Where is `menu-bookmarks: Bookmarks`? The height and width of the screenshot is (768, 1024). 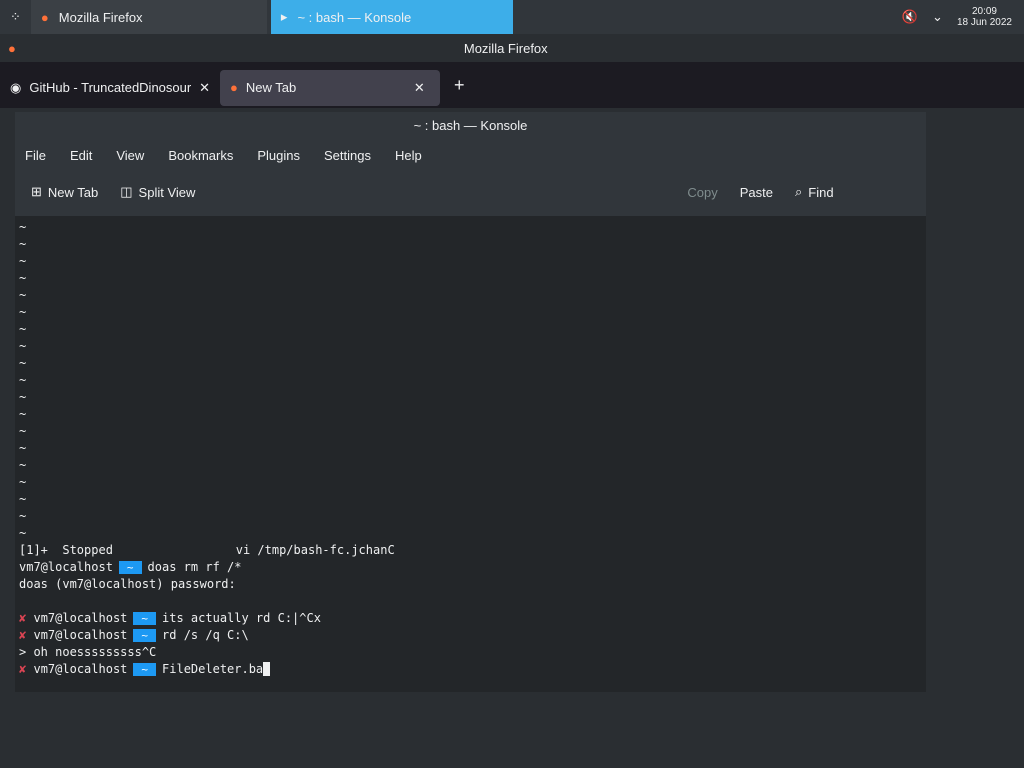 menu-bookmarks: Bookmarks is located at coordinates (200, 155).